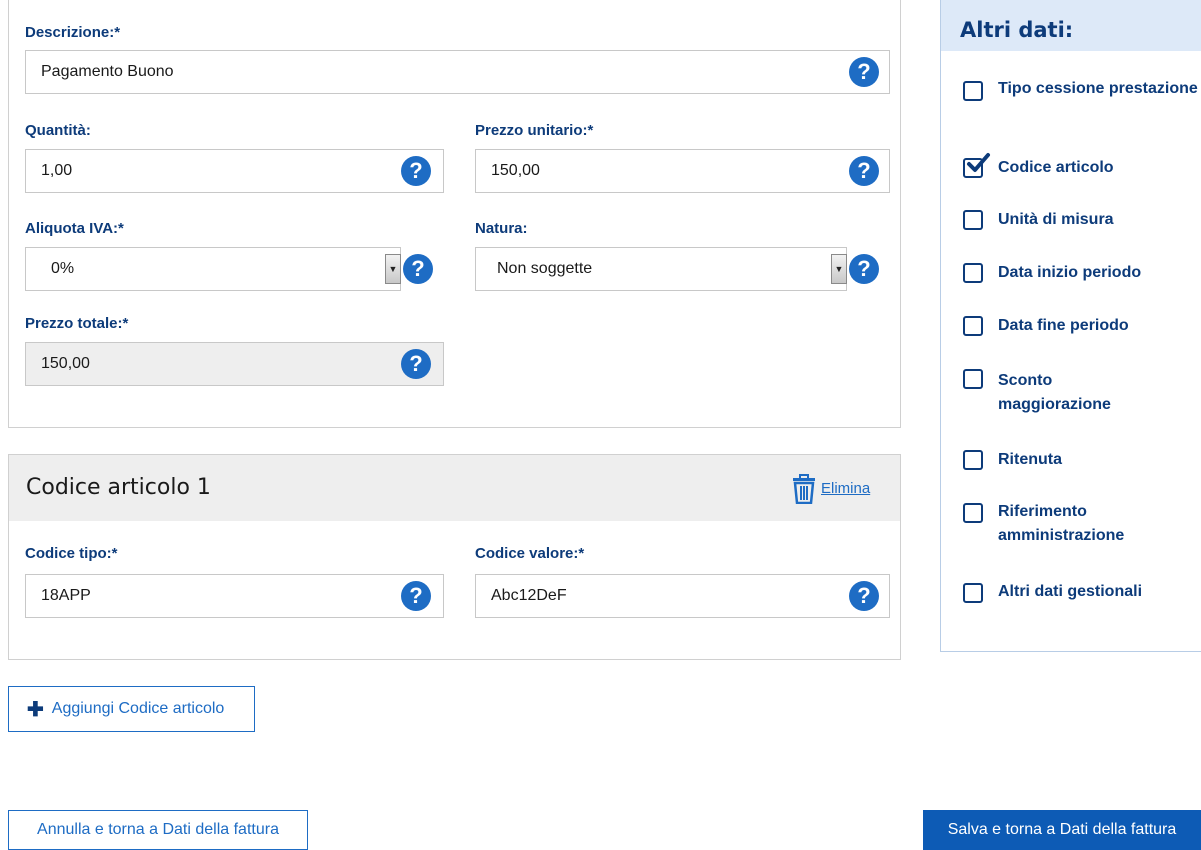 The image size is (1201, 850). Describe the element at coordinates (682, 596) in the screenshot. I see `codice-valore-input: Abc12DeF` at that location.